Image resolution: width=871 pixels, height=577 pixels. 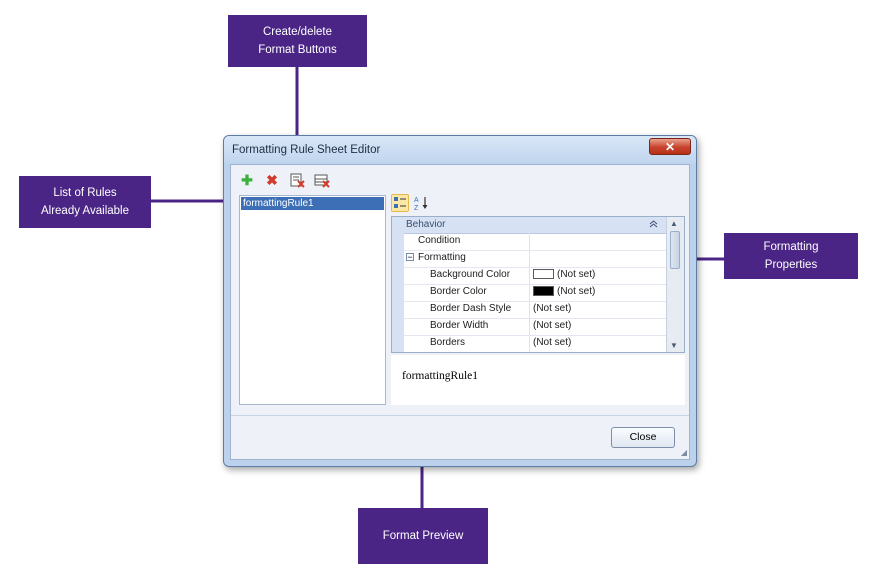 What do you see at coordinates (674, 223) in the screenshot?
I see `scroll-up-arrow-icon: ▲` at bounding box center [674, 223].